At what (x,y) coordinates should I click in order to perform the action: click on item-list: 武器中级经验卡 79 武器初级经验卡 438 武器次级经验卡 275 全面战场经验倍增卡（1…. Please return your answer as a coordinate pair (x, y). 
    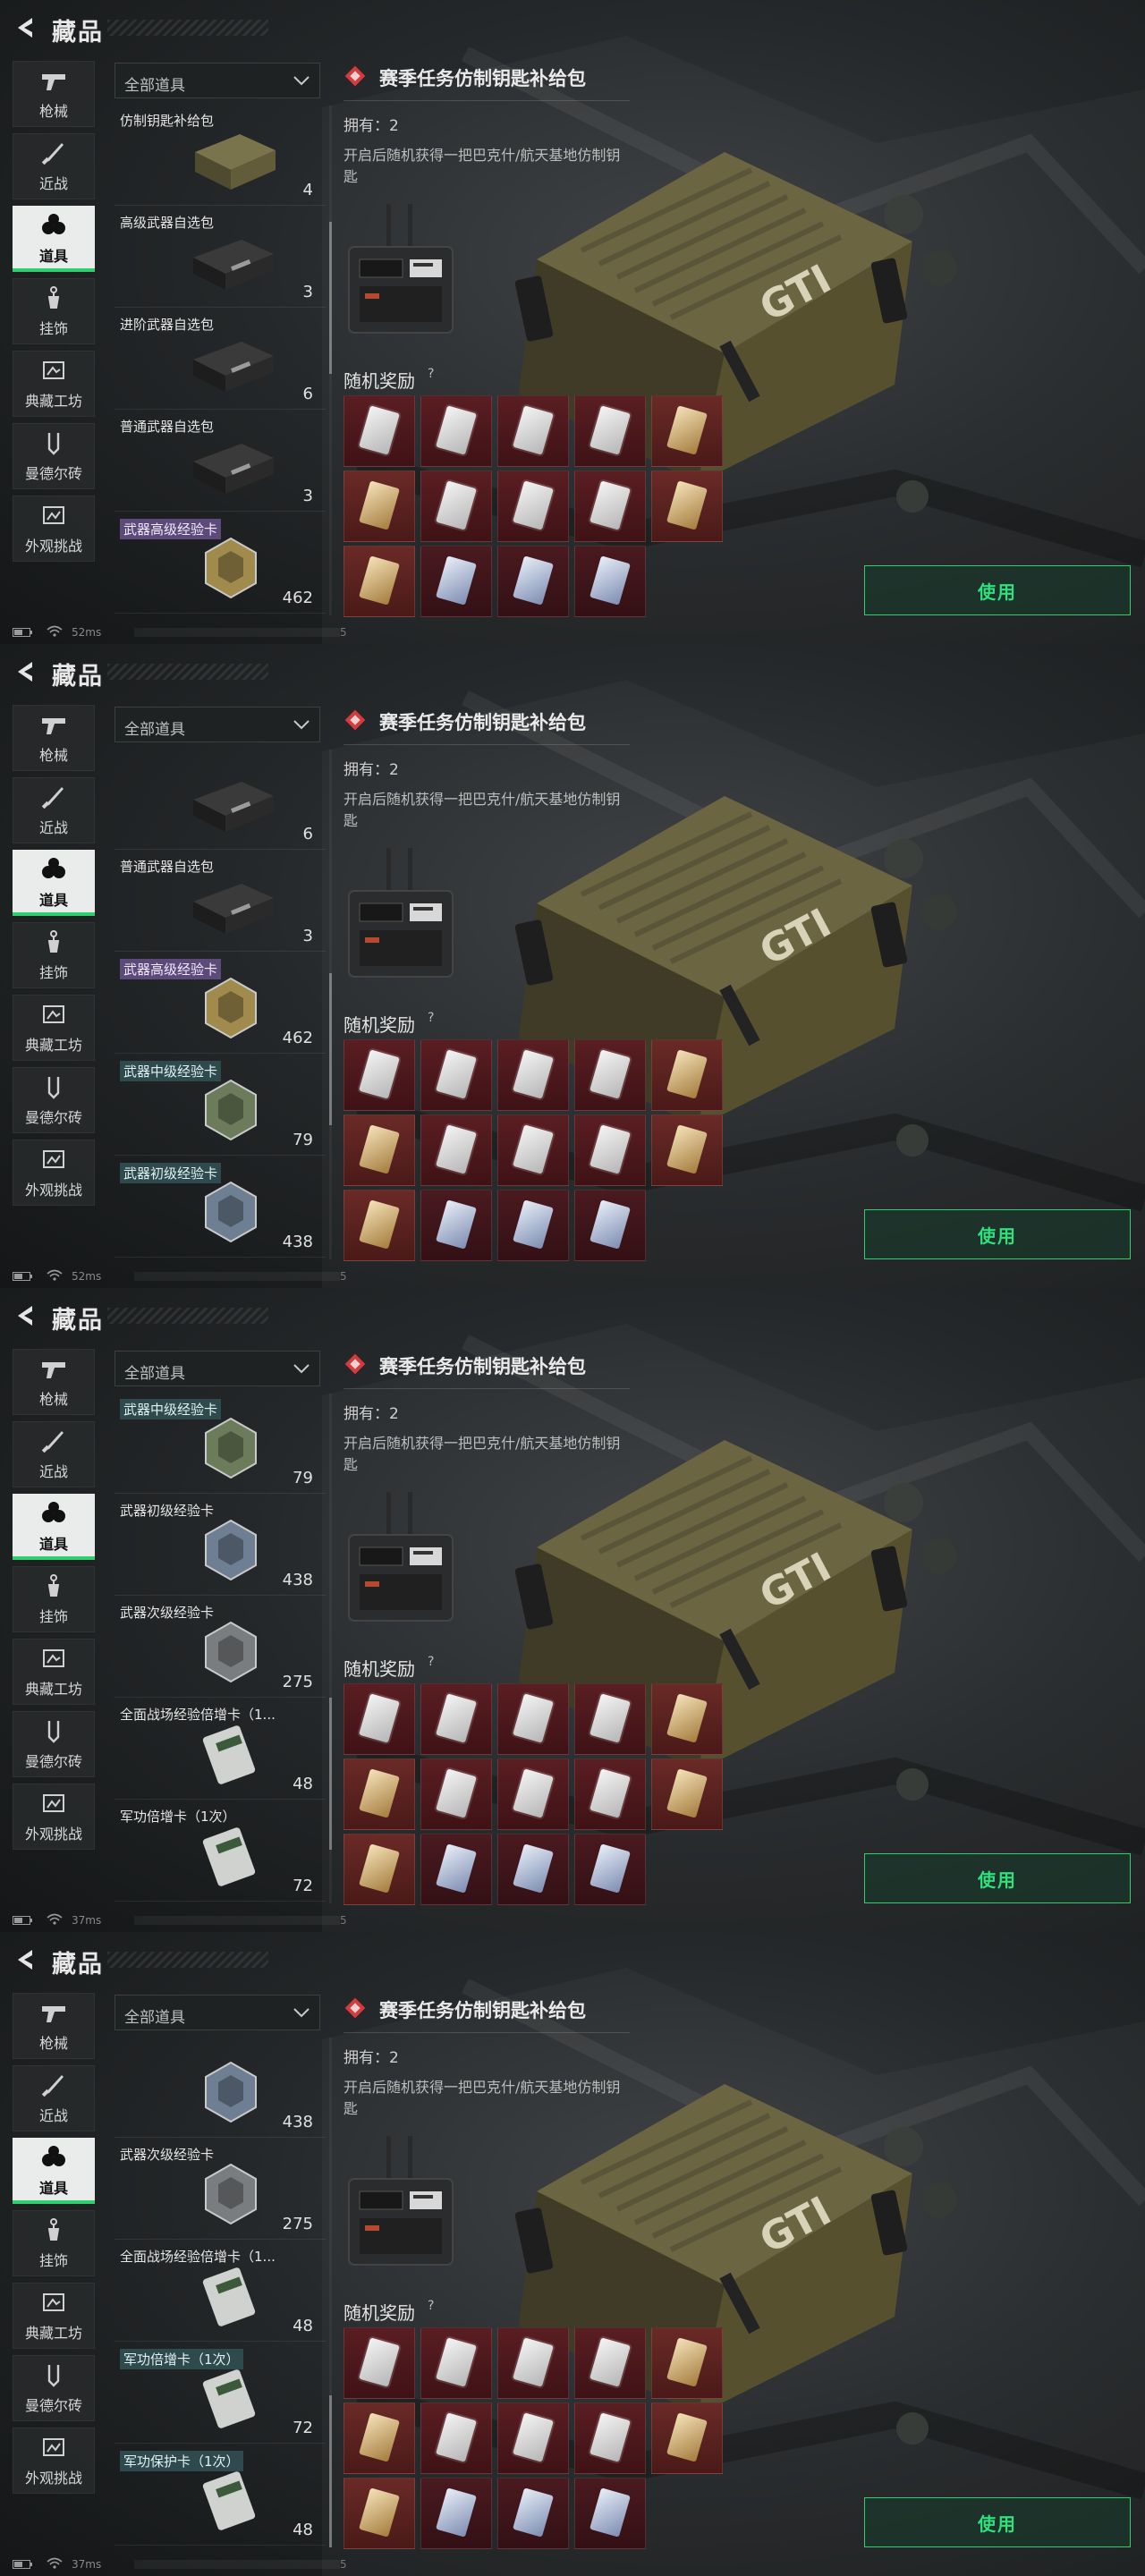
    Looking at the image, I should click on (220, 1648).